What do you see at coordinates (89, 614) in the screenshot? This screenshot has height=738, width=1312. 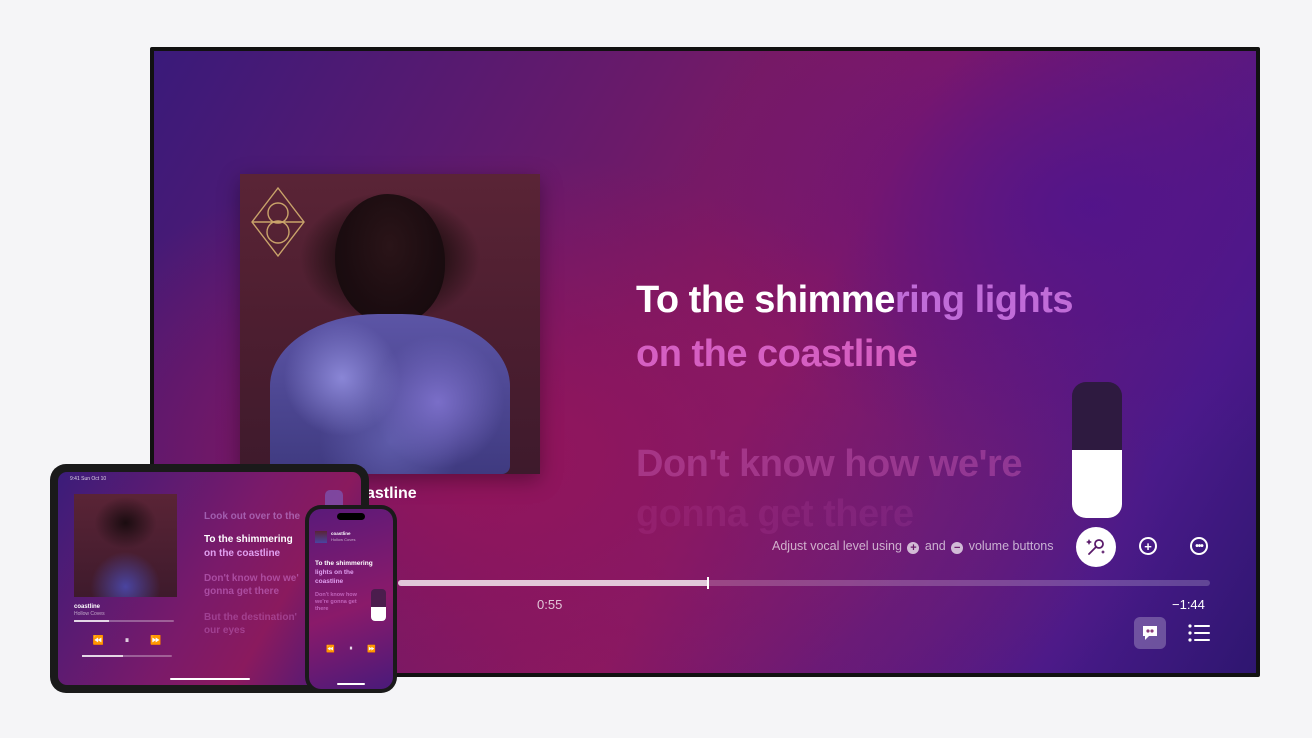 I see `ipad-artist-name: Hollow Coves` at bounding box center [89, 614].